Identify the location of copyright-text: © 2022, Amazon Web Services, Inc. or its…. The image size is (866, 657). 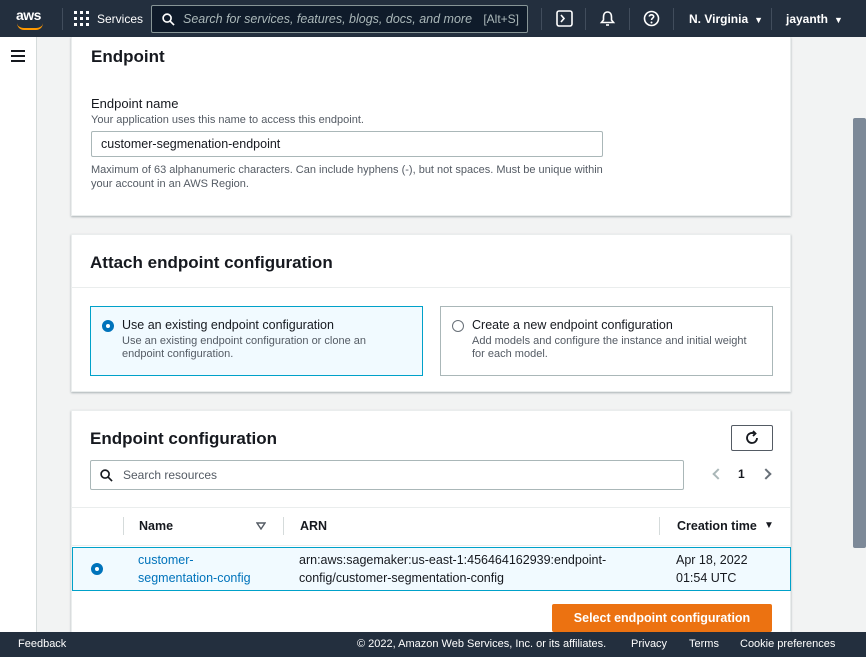
(482, 644).